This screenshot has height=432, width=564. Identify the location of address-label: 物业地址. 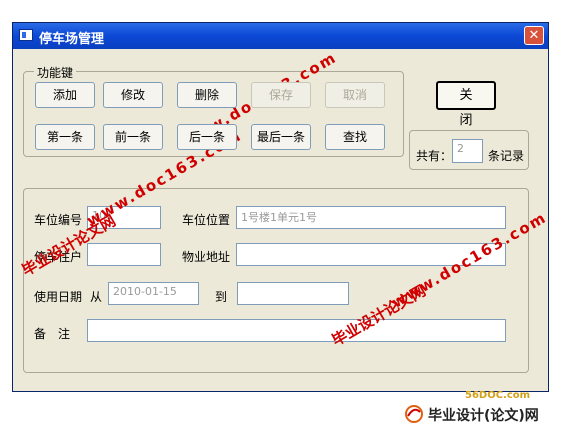
(206, 257).